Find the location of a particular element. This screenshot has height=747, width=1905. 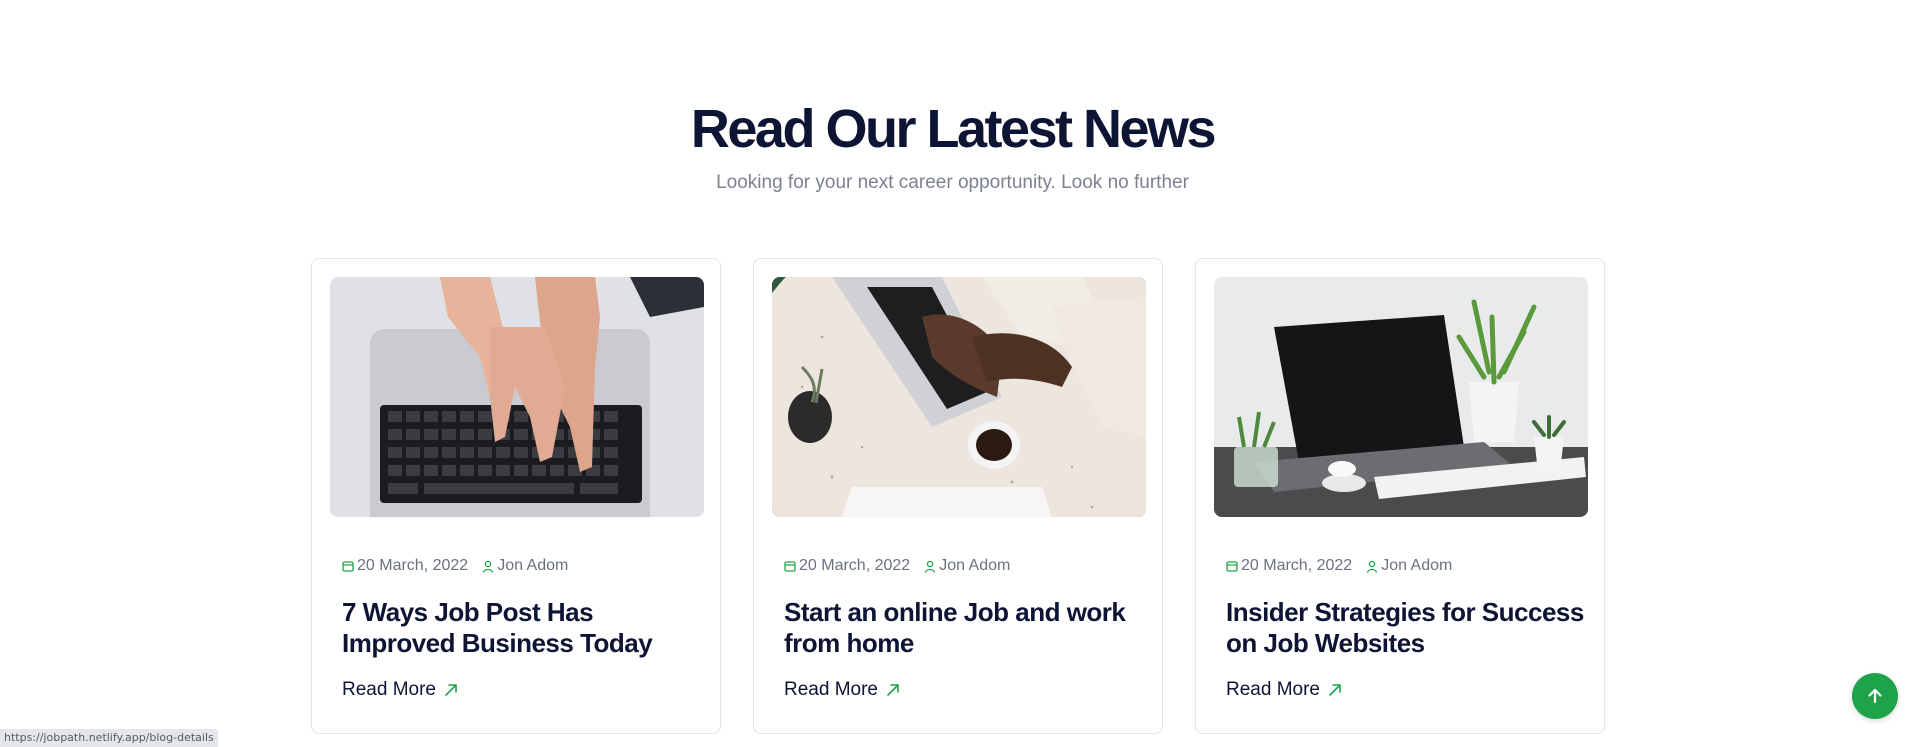

desk-laptop-plants-photo is located at coordinates (1401, 397).